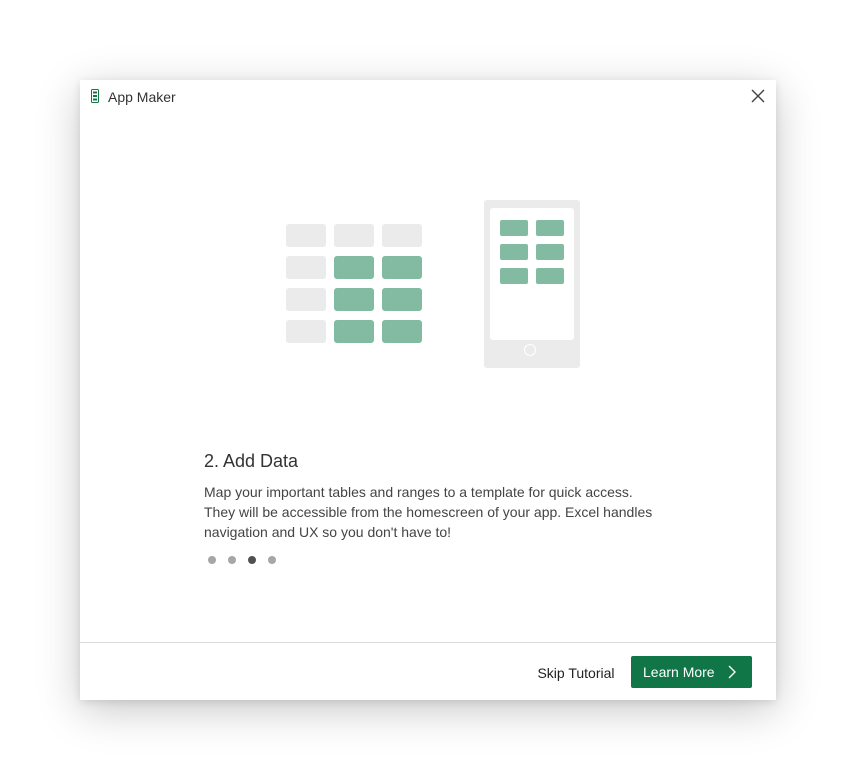  Describe the element at coordinates (428, 642) in the screenshot. I see `footer-divider` at that location.